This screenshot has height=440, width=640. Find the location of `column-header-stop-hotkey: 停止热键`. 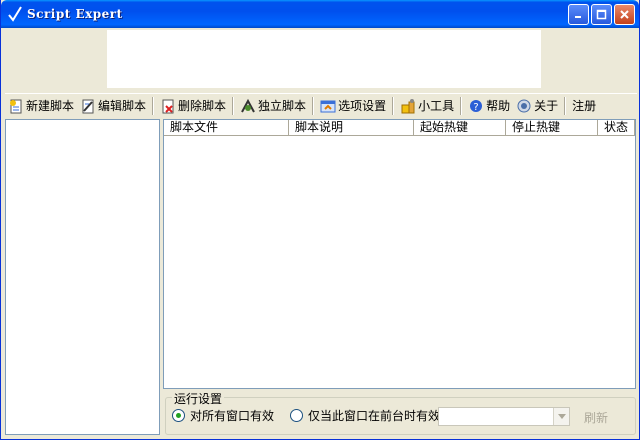

column-header-stop-hotkey: 停止热键 is located at coordinates (552, 128).